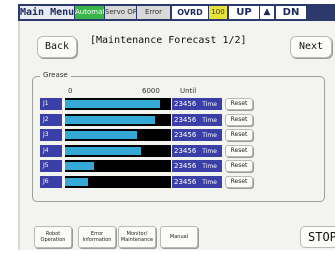 The width and height of the screenshot is (335, 254). I want to click on back-button: Back, so click(57, 47).